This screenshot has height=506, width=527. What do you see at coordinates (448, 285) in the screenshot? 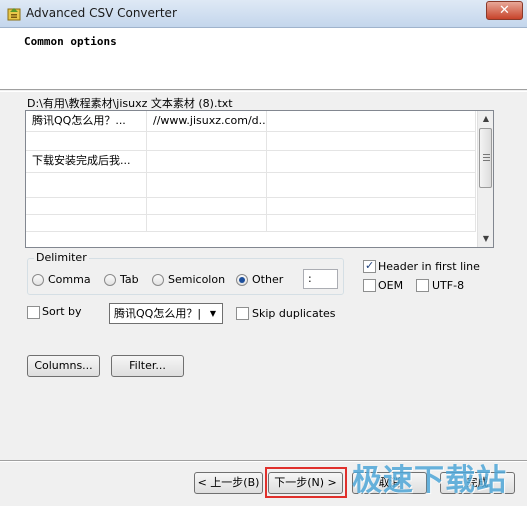
I see `utf8-label: UTF-8` at bounding box center [448, 285].